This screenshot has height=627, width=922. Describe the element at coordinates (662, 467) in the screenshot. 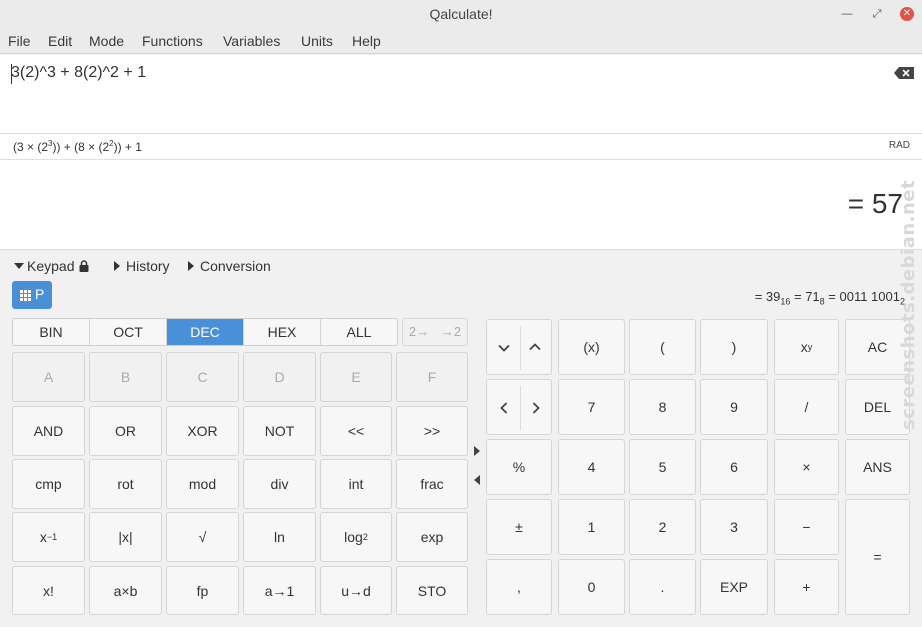

I see `key-5: 5` at that location.